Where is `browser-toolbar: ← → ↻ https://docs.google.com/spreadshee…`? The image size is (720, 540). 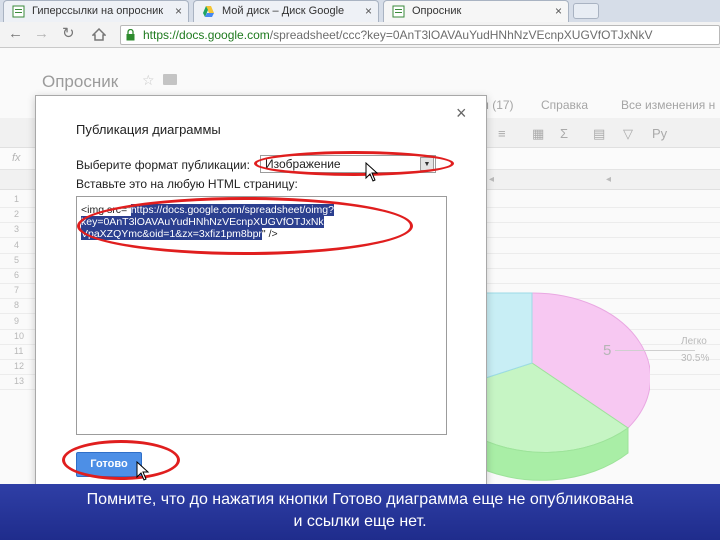 browser-toolbar: ← → ↻ https://docs.google.com/spreadshee… is located at coordinates (360, 35).